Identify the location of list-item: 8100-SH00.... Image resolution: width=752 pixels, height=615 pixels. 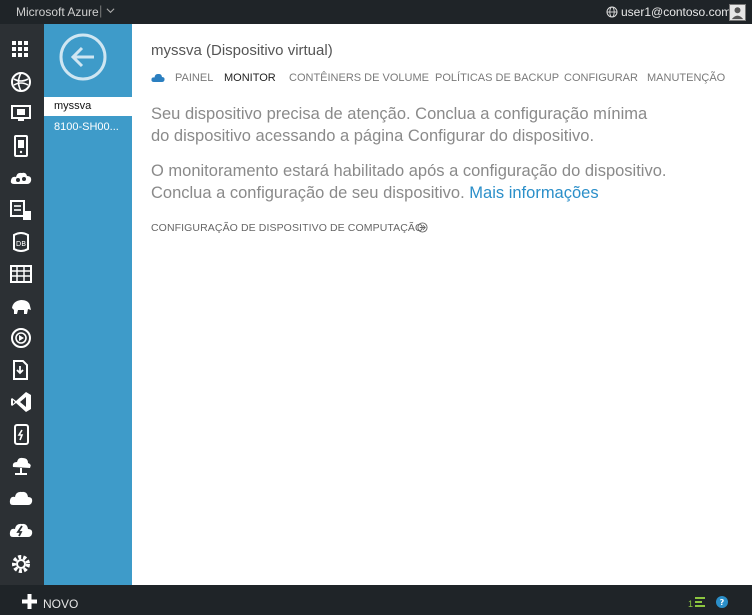
(88, 128).